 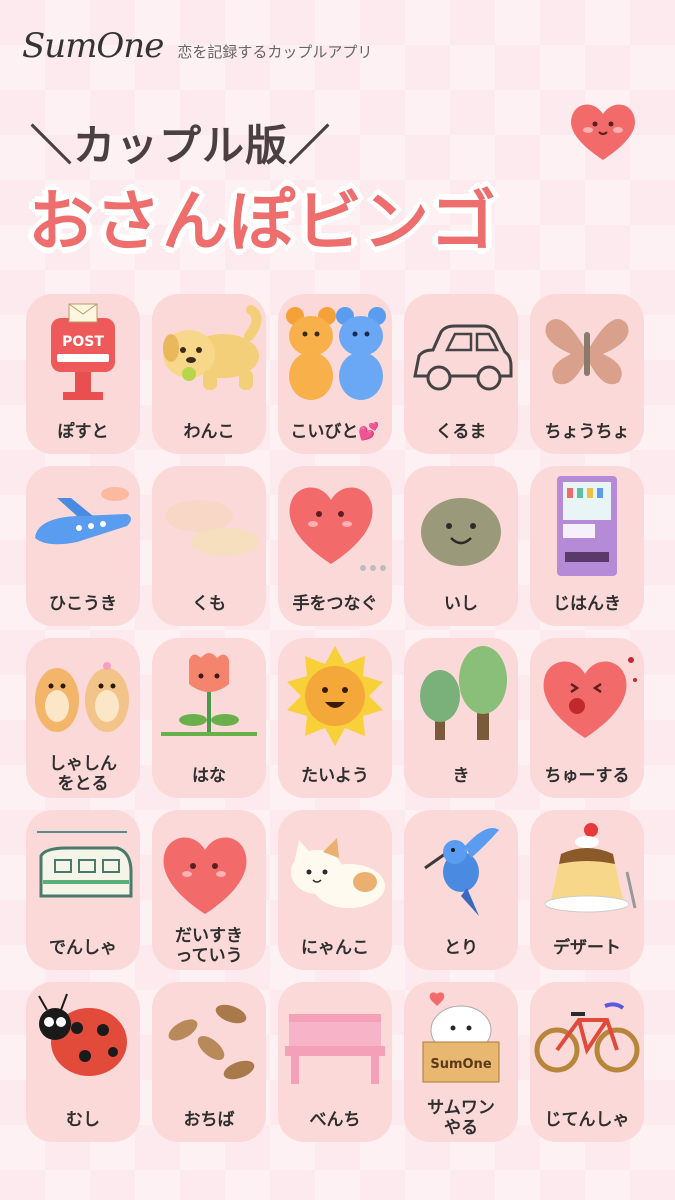 What do you see at coordinates (83, 546) in the screenshot?
I see `bingo-cell-airplane: ひこうき` at bounding box center [83, 546].